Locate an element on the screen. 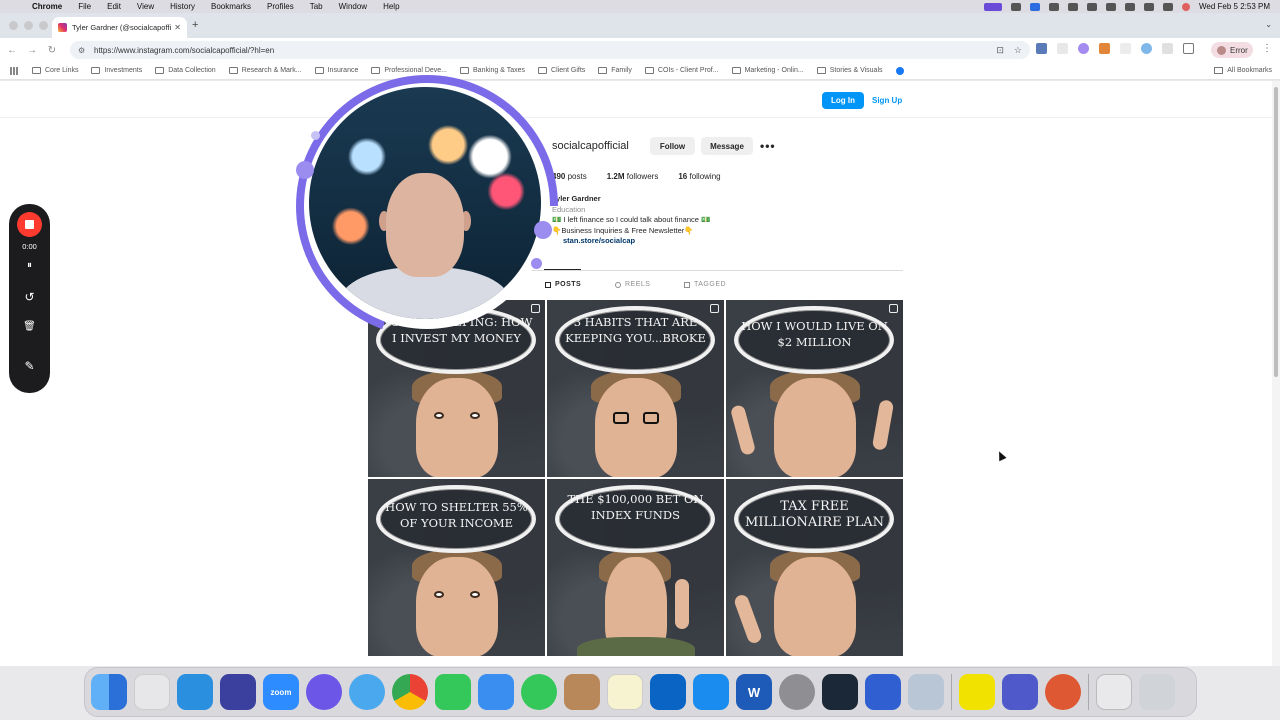  reload-icon: ↻ is located at coordinates (52, 50).